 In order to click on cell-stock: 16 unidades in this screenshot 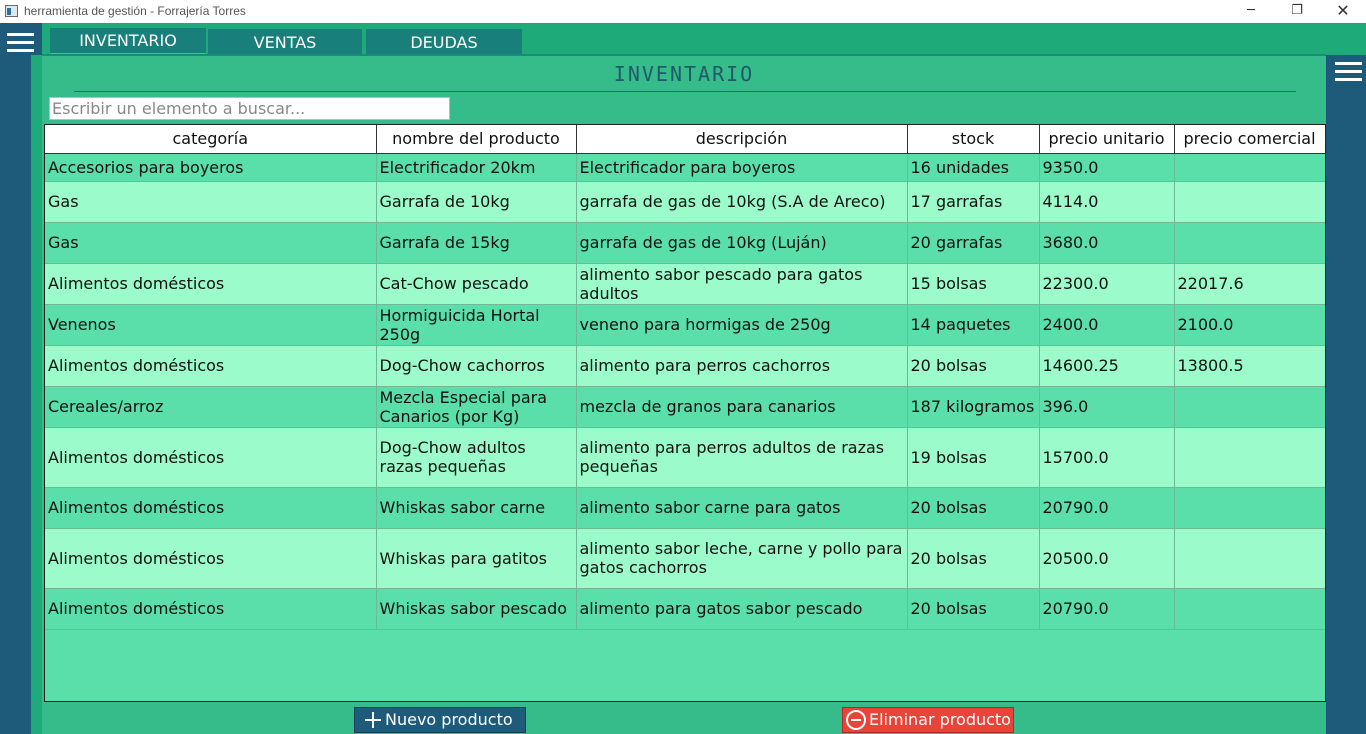, I will do `click(973, 167)`.